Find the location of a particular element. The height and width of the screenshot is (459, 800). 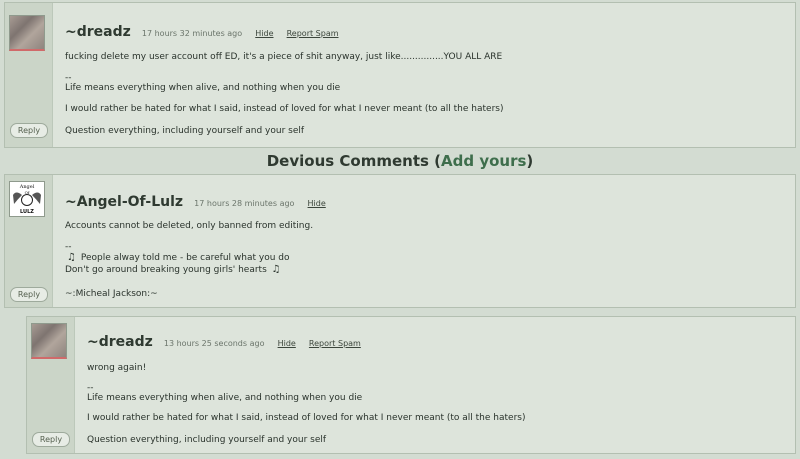

username: ~Angel-Of-Lulz is located at coordinates (124, 202).